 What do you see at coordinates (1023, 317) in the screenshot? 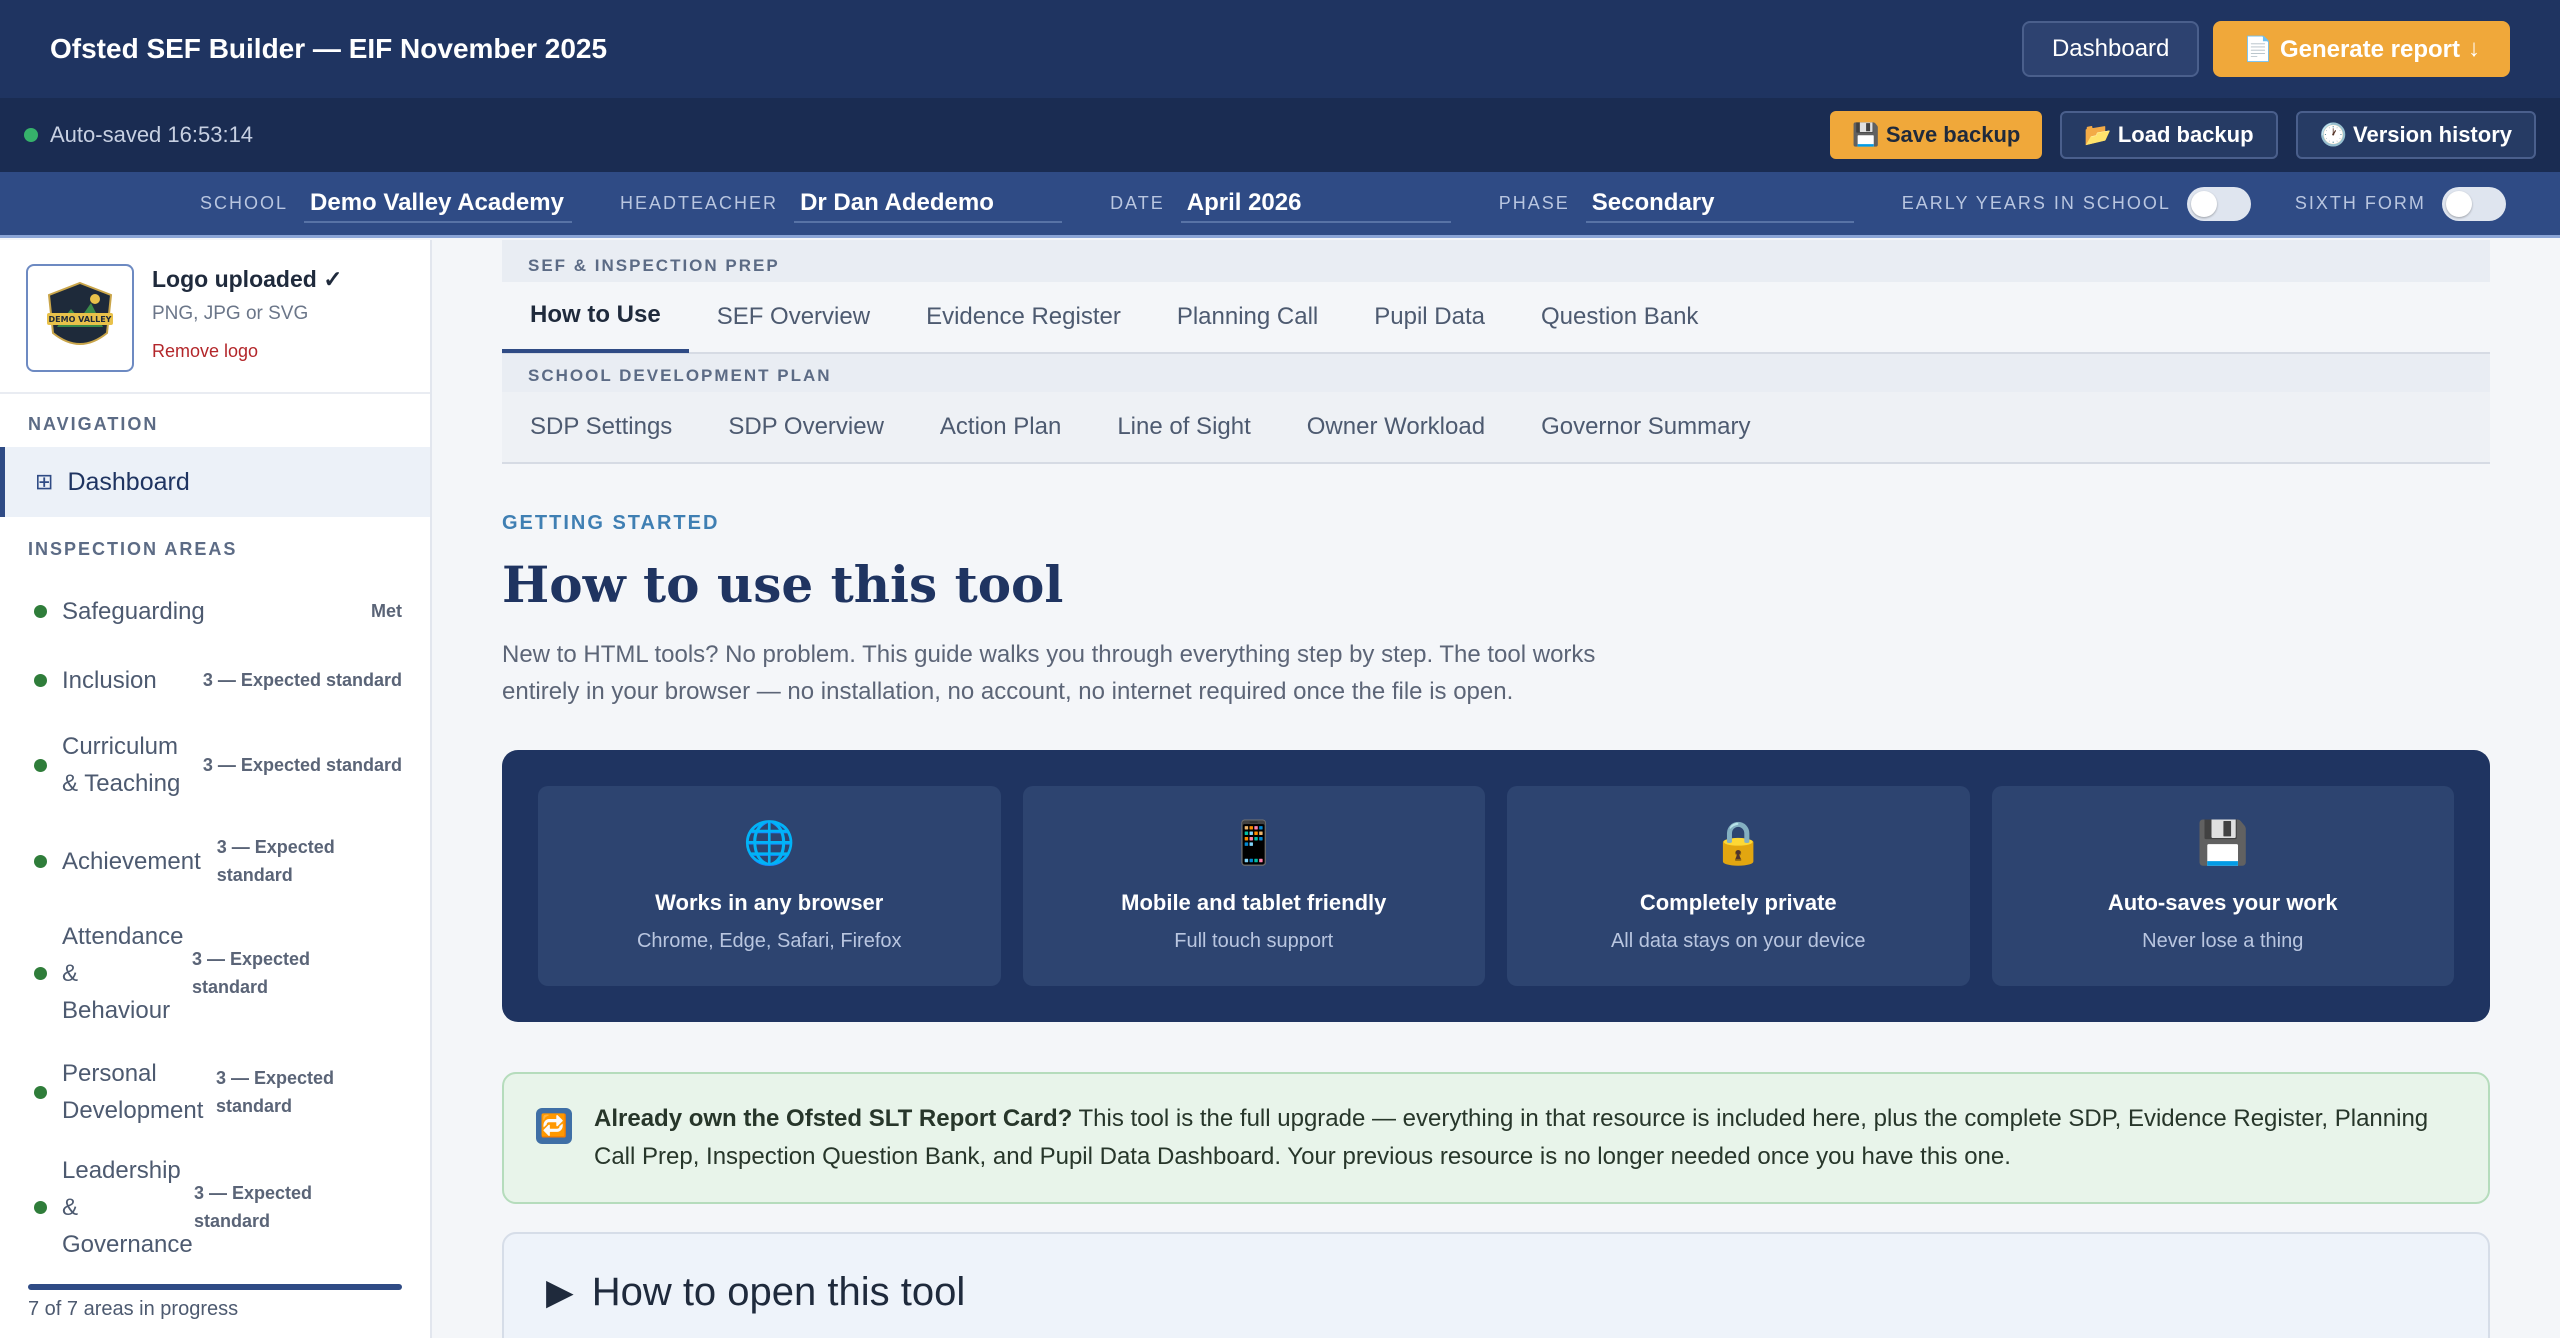
I see `tab-evidence-register: Evidence Register` at bounding box center [1023, 317].